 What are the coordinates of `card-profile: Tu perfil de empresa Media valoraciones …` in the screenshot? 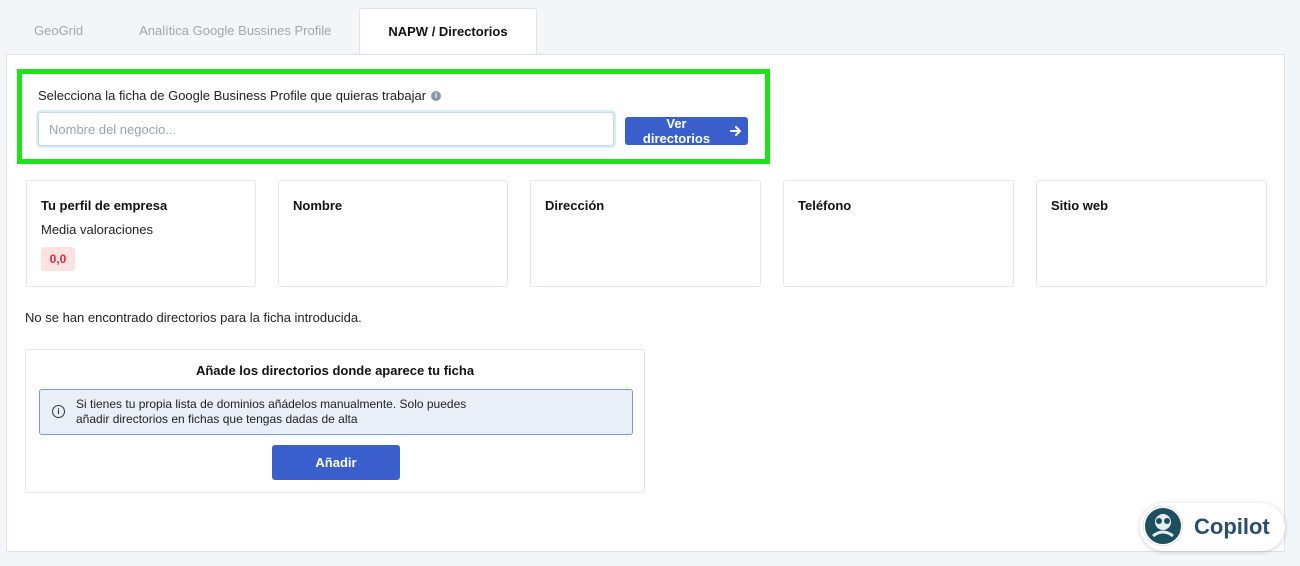 It's located at (141, 233).